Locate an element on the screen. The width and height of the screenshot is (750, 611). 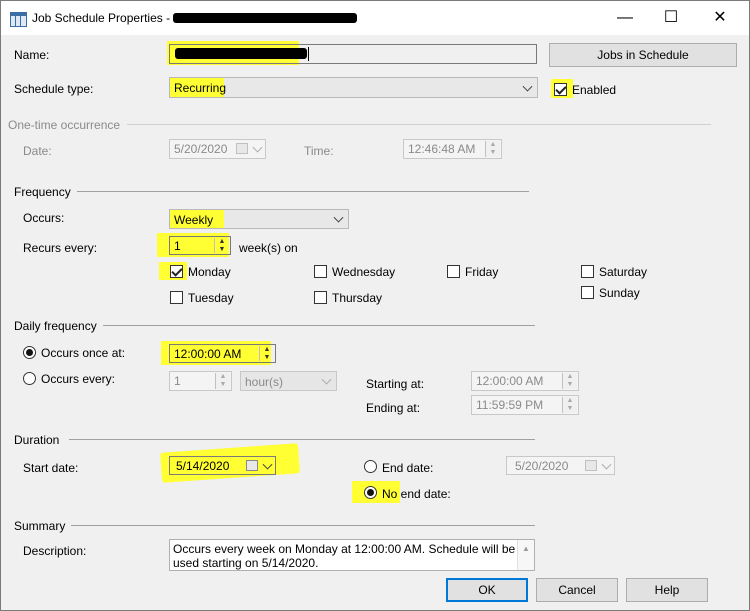
one-time-section-title: One-time occurrence is located at coordinates (64, 125).